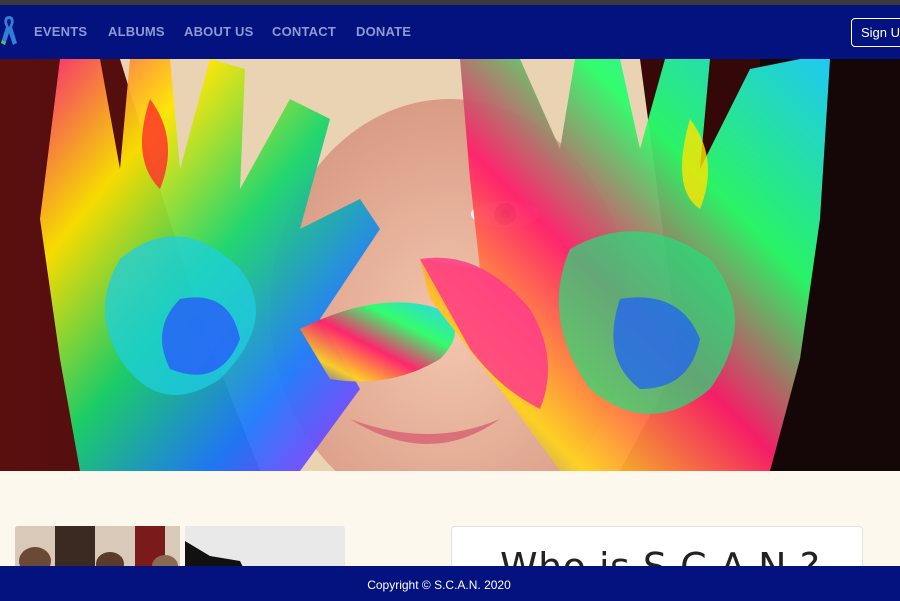 The image size is (900, 601). I want to click on nav-contact-link: CONTACT, so click(304, 31).